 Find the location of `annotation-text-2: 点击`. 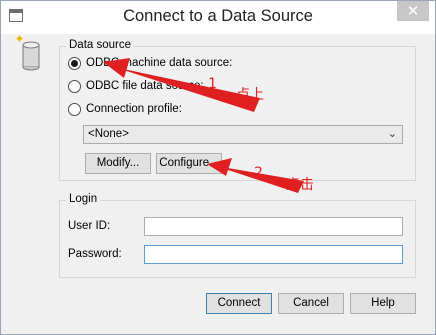

annotation-text-2: 点击 is located at coordinates (300, 185).